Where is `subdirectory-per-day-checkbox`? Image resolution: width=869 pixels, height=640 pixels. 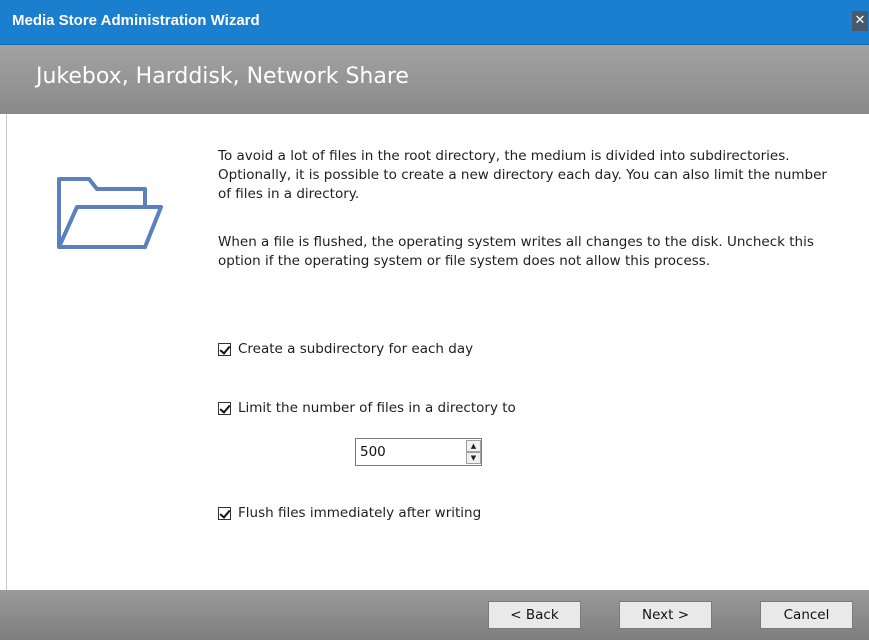 subdirectory-per-day-checkbox is located at coordinates (224, 349).